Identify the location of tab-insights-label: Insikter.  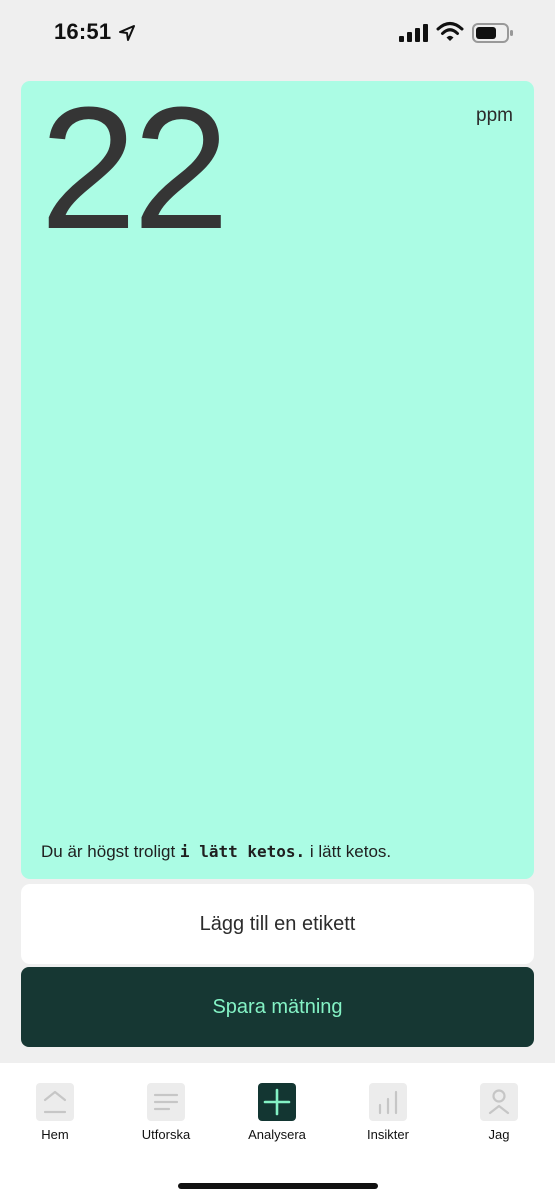
(388, 1134).